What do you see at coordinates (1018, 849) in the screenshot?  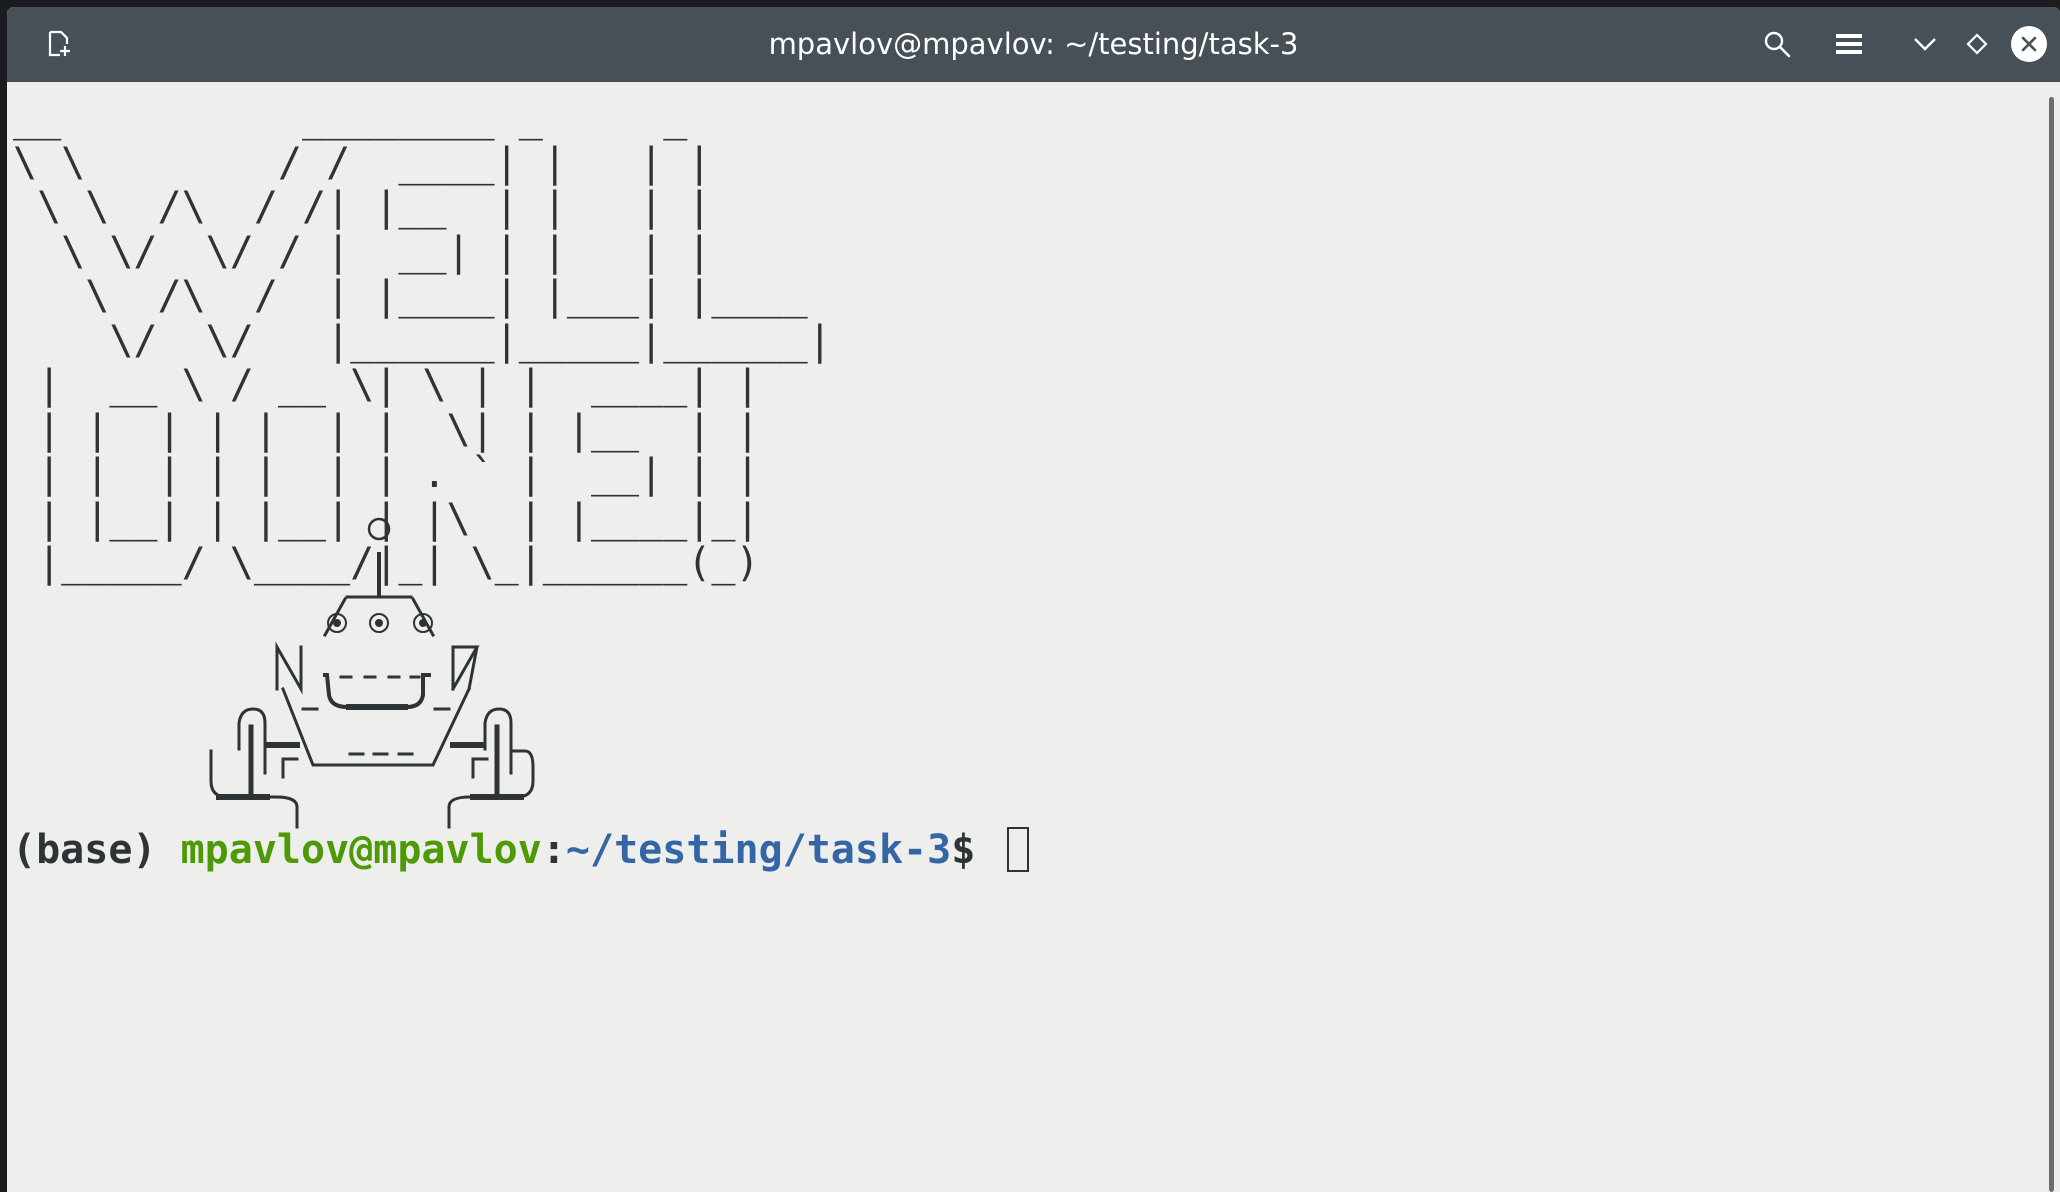 I see `text-cursor` at bounding box center [1018, 849].